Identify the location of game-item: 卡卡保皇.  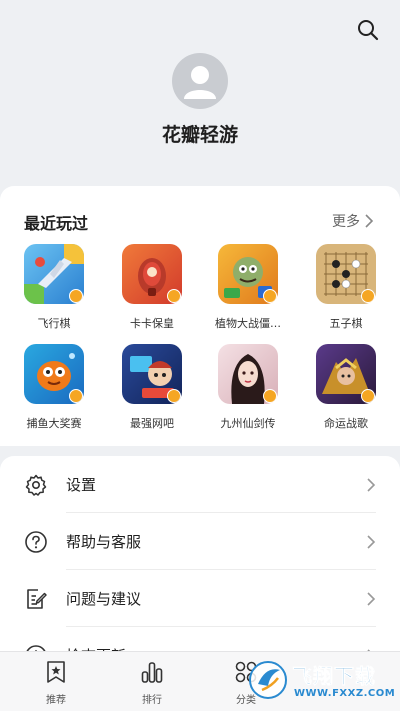
(152, 287).